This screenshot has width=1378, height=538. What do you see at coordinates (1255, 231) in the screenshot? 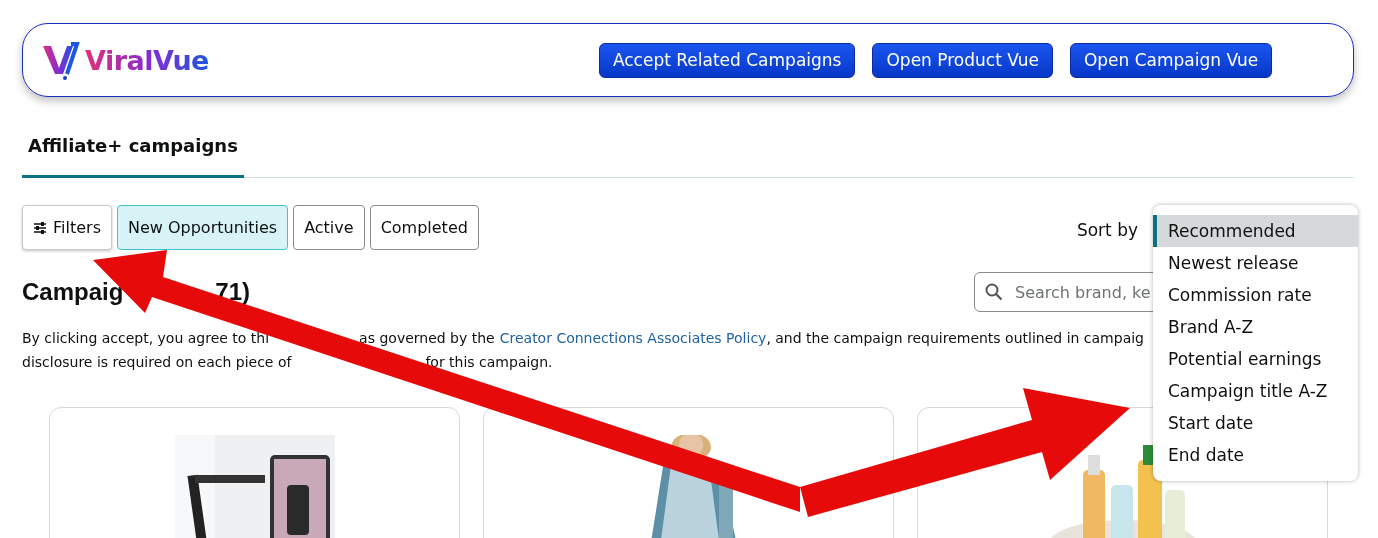
I see `sort-option: Recommended` at bounding box center [1255, 231].